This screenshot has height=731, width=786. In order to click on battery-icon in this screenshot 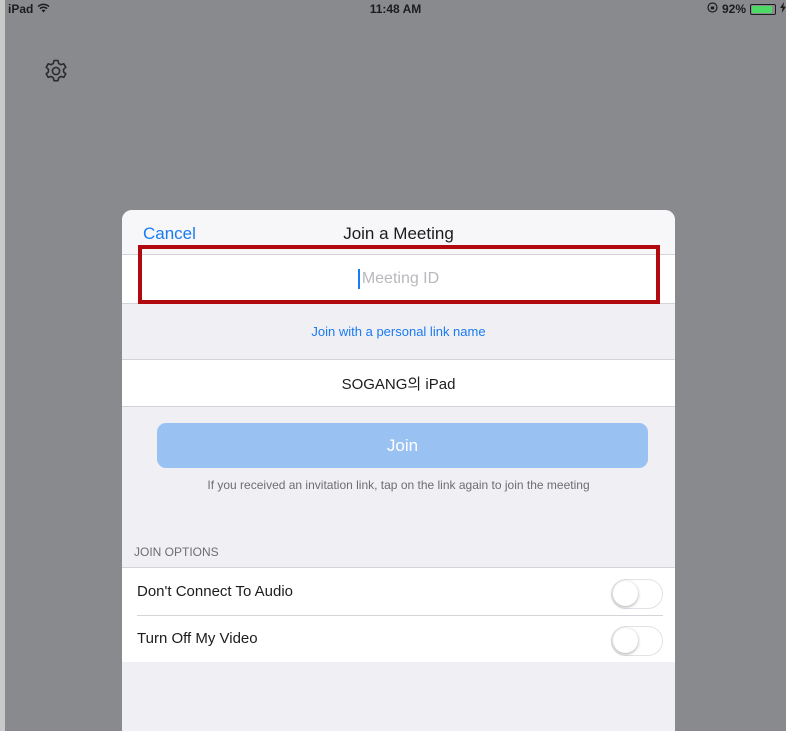, I will do `click(763, 9)`.